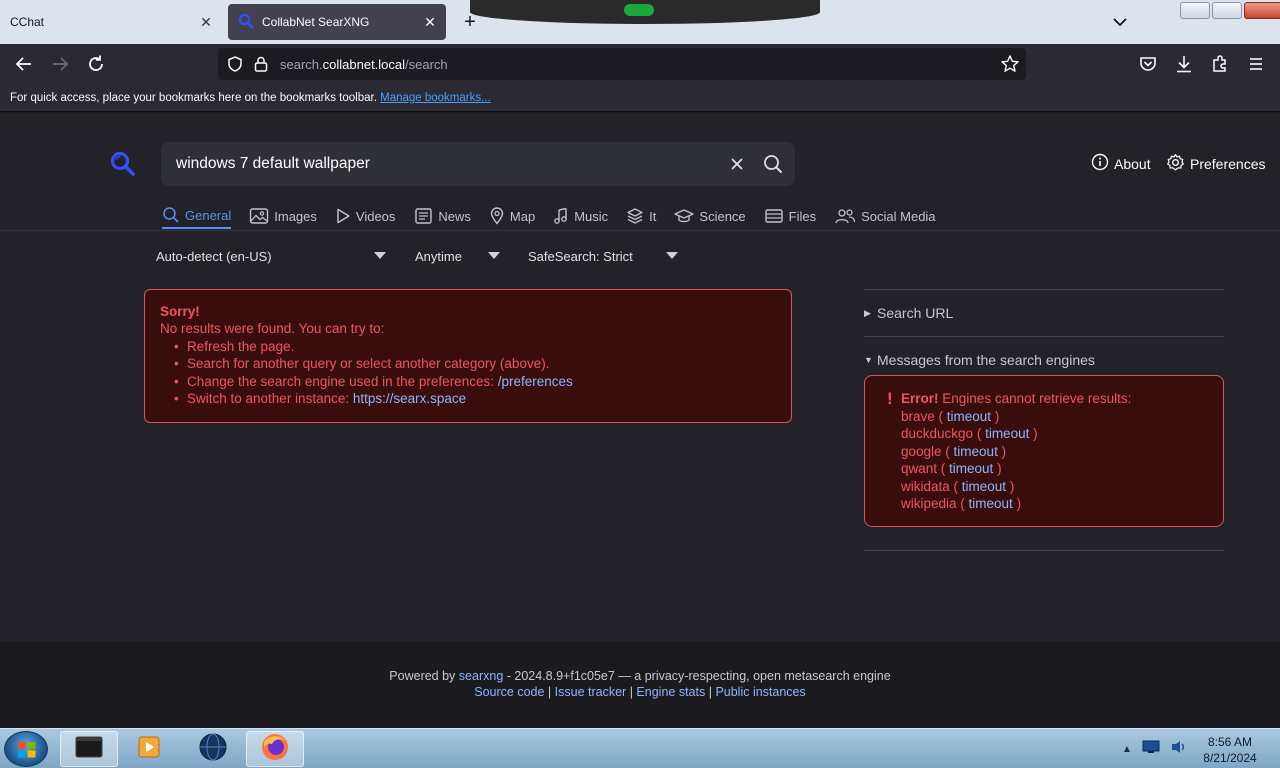  Describe the element at coordinates (442, 216) in the screenshot. I see `tab-news: News` at that location.